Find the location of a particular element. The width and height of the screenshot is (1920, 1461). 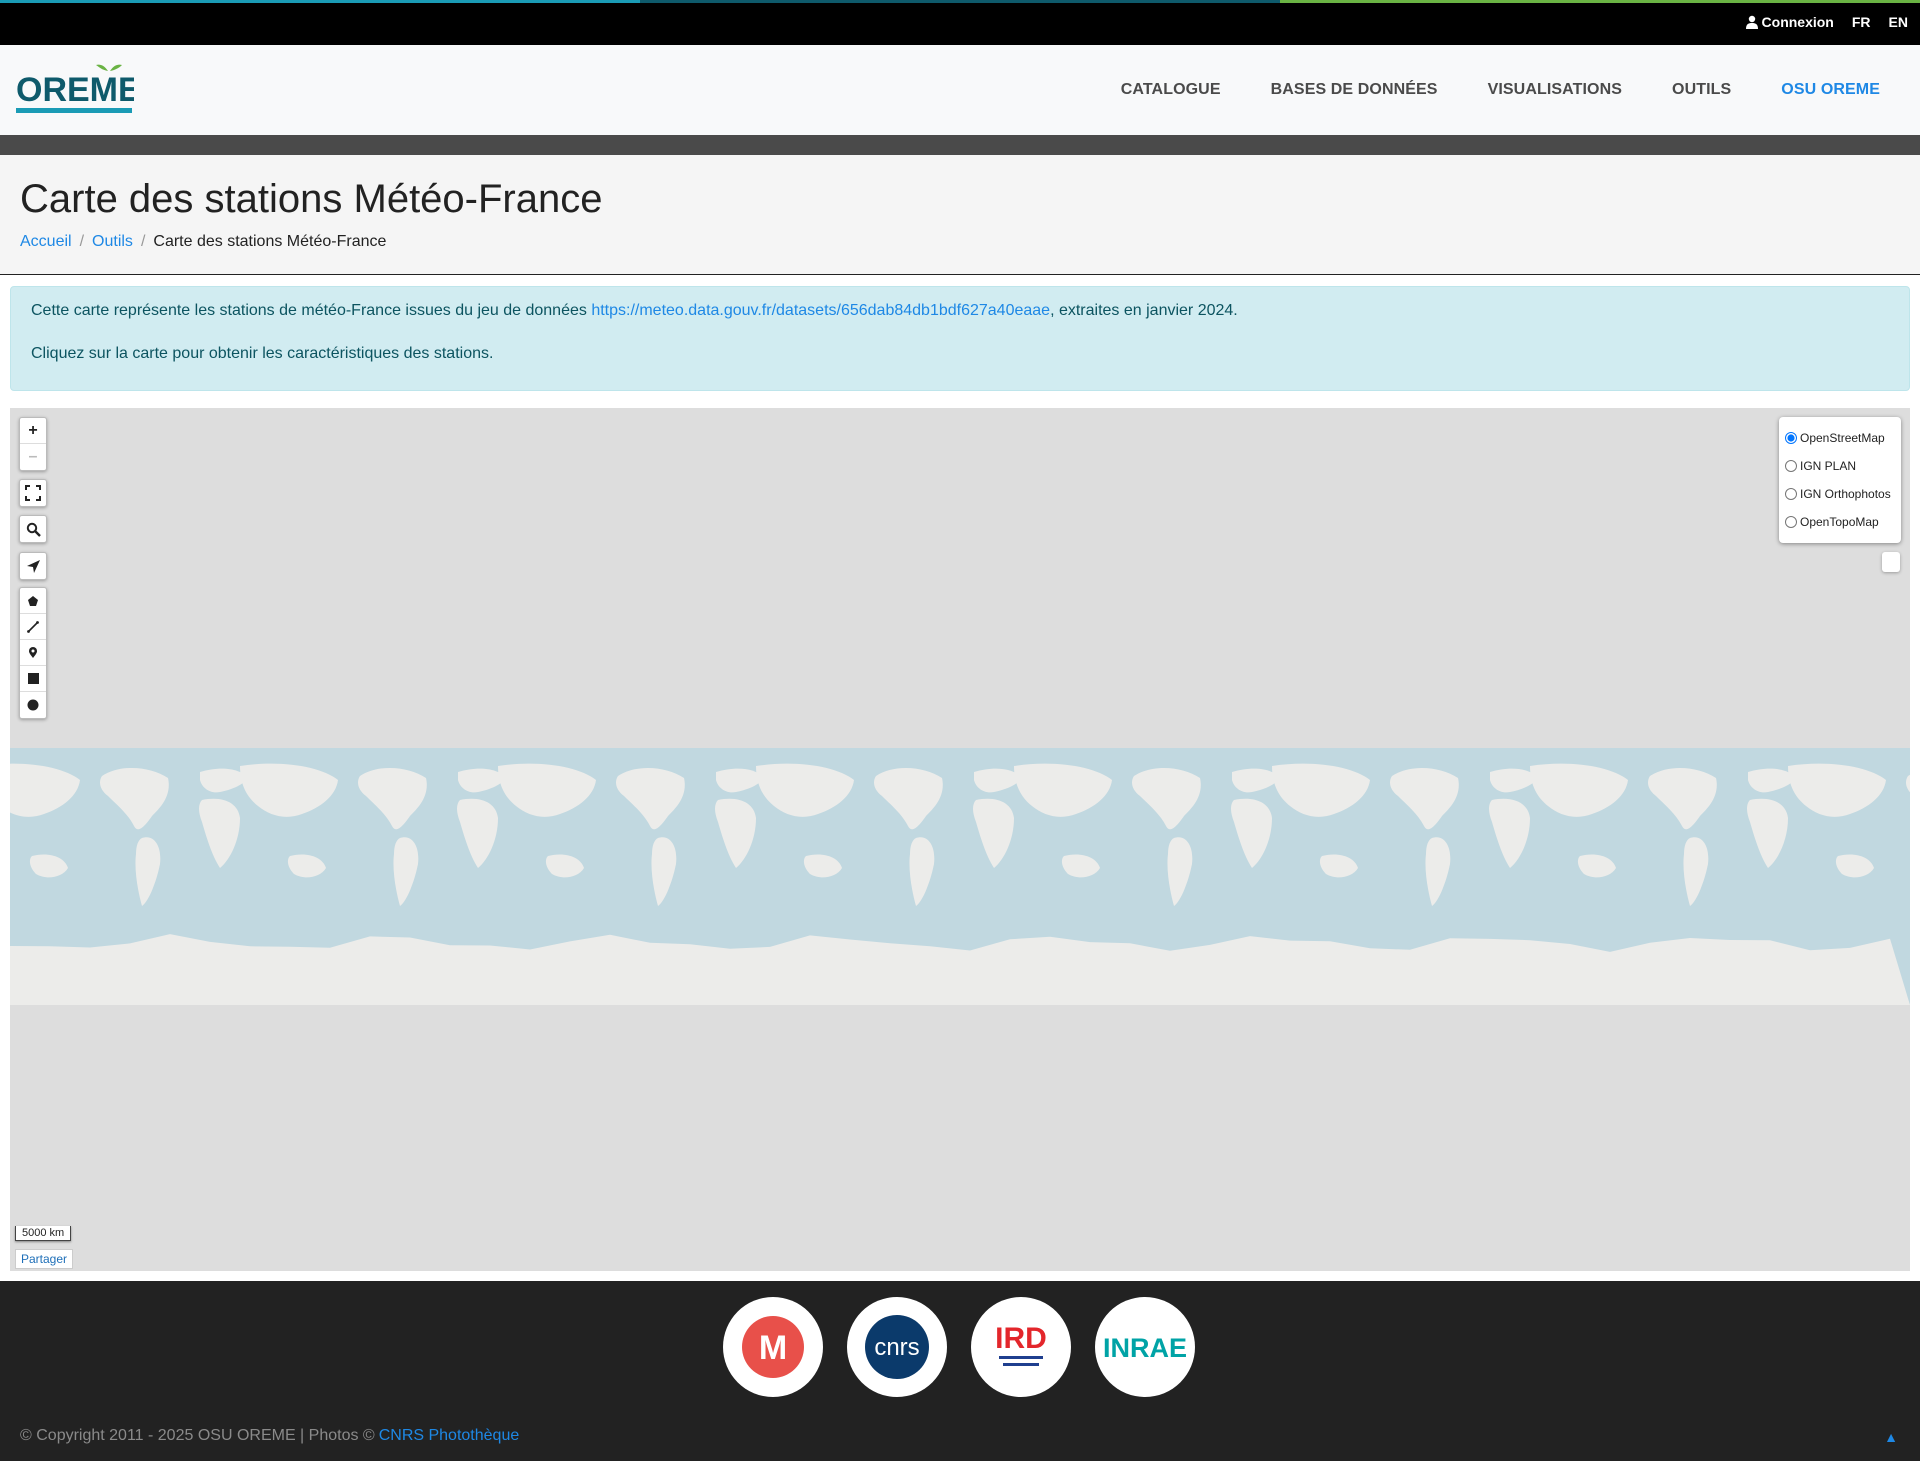

photo-credit-link: CNRS Photothèque is located at coordinates (449, 1436).